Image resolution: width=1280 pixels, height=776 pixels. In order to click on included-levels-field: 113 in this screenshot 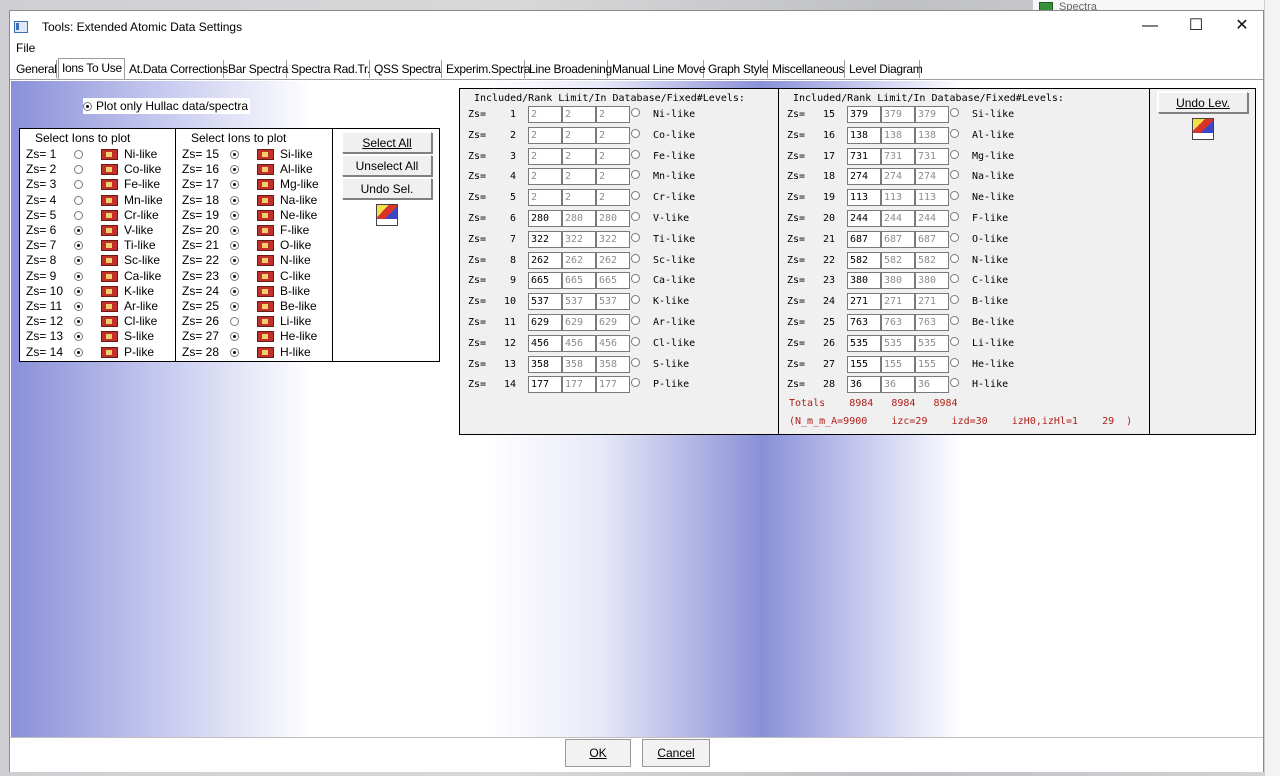, I will do `click(864, 198)`.